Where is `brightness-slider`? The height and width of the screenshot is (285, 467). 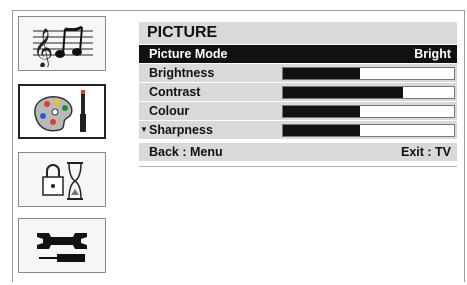 brightness-slider is located at coordinates (368, 73).